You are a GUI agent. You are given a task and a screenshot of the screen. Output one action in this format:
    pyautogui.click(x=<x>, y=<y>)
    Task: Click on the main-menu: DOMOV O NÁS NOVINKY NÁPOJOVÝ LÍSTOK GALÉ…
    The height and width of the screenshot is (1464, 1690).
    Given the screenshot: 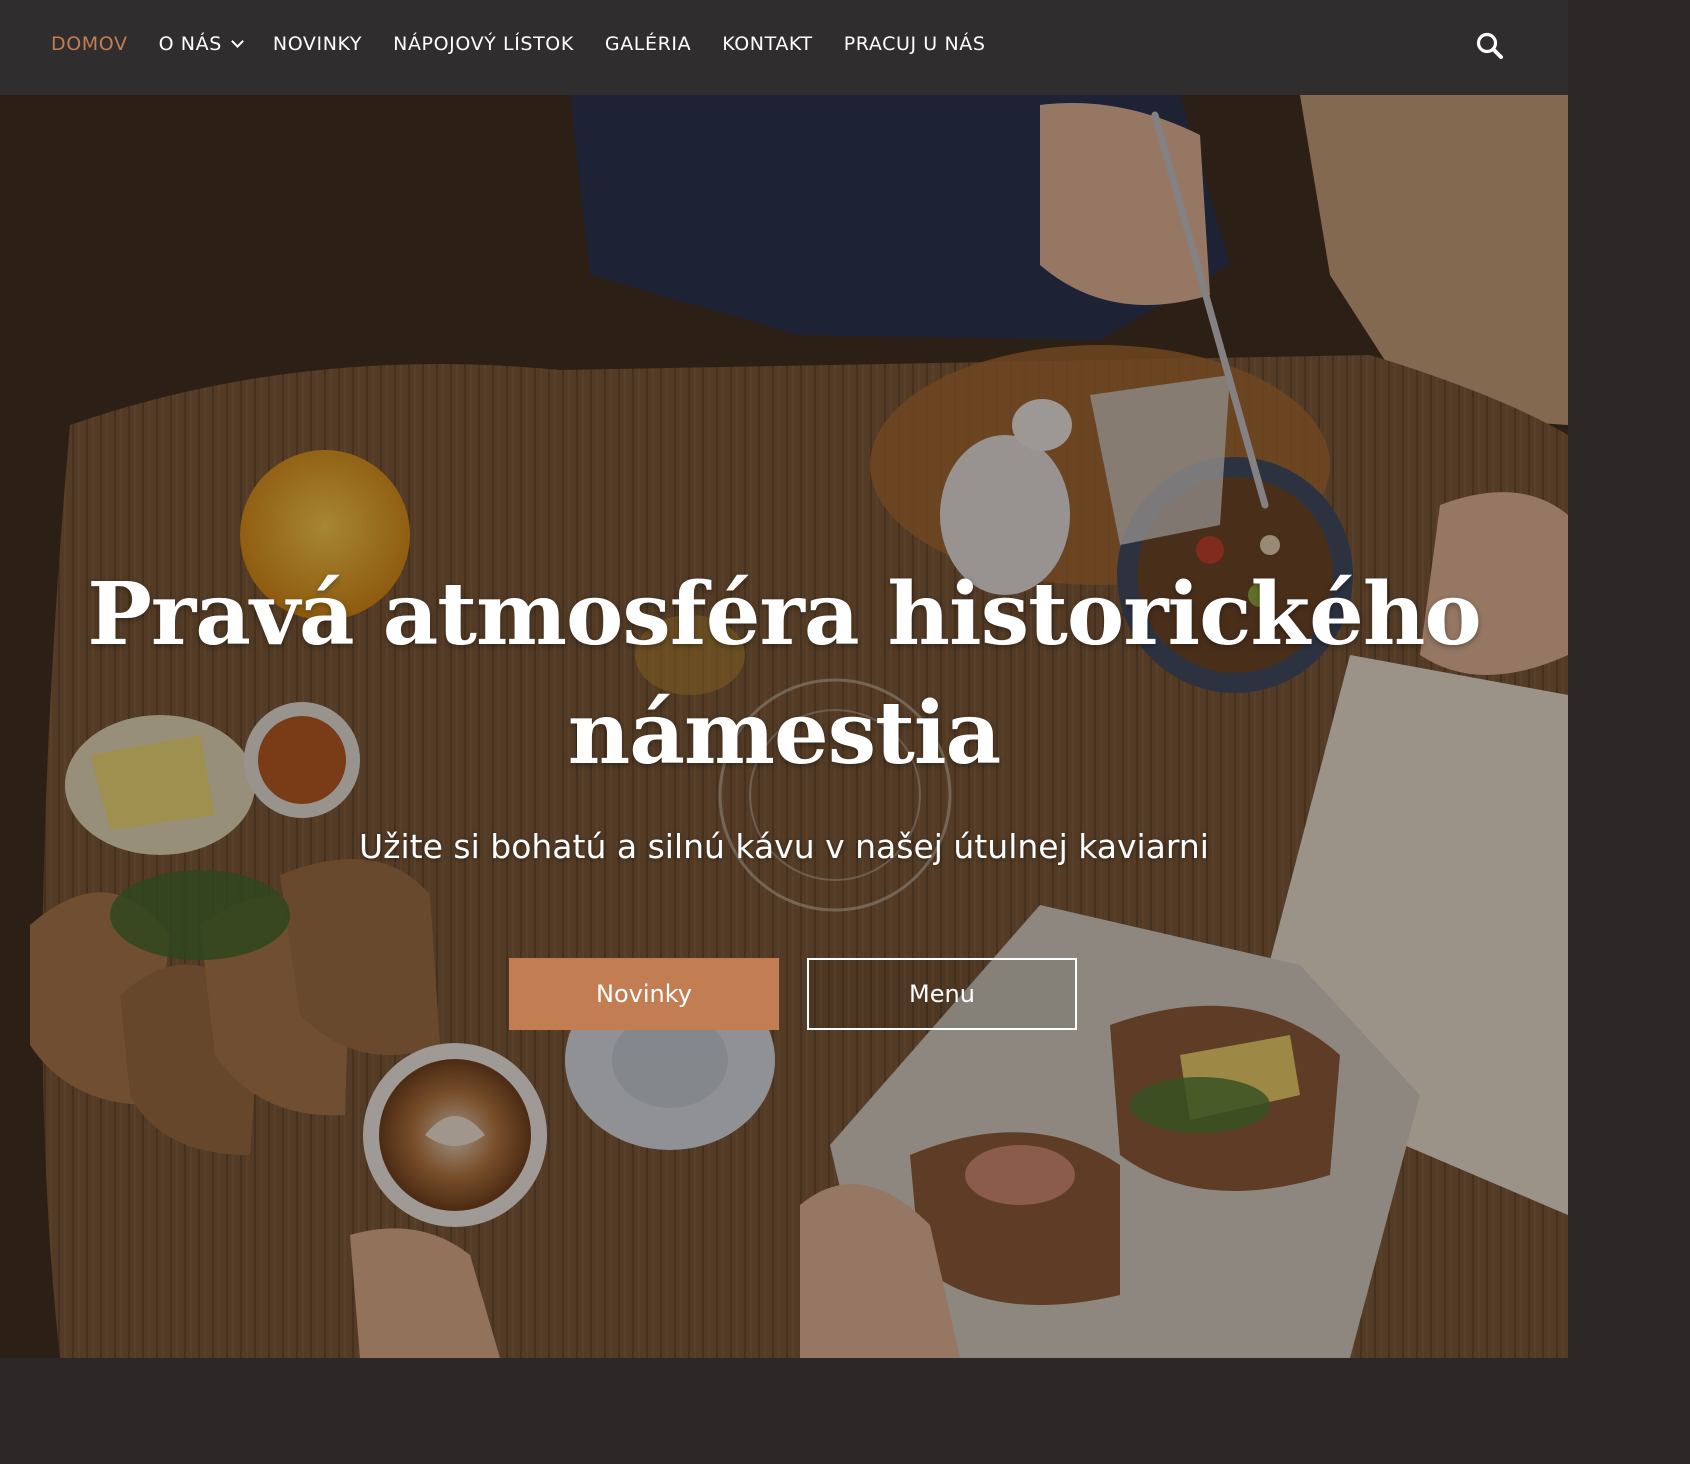 What is the action you would take?
    pyautogui.click(x=534, y=44)
    